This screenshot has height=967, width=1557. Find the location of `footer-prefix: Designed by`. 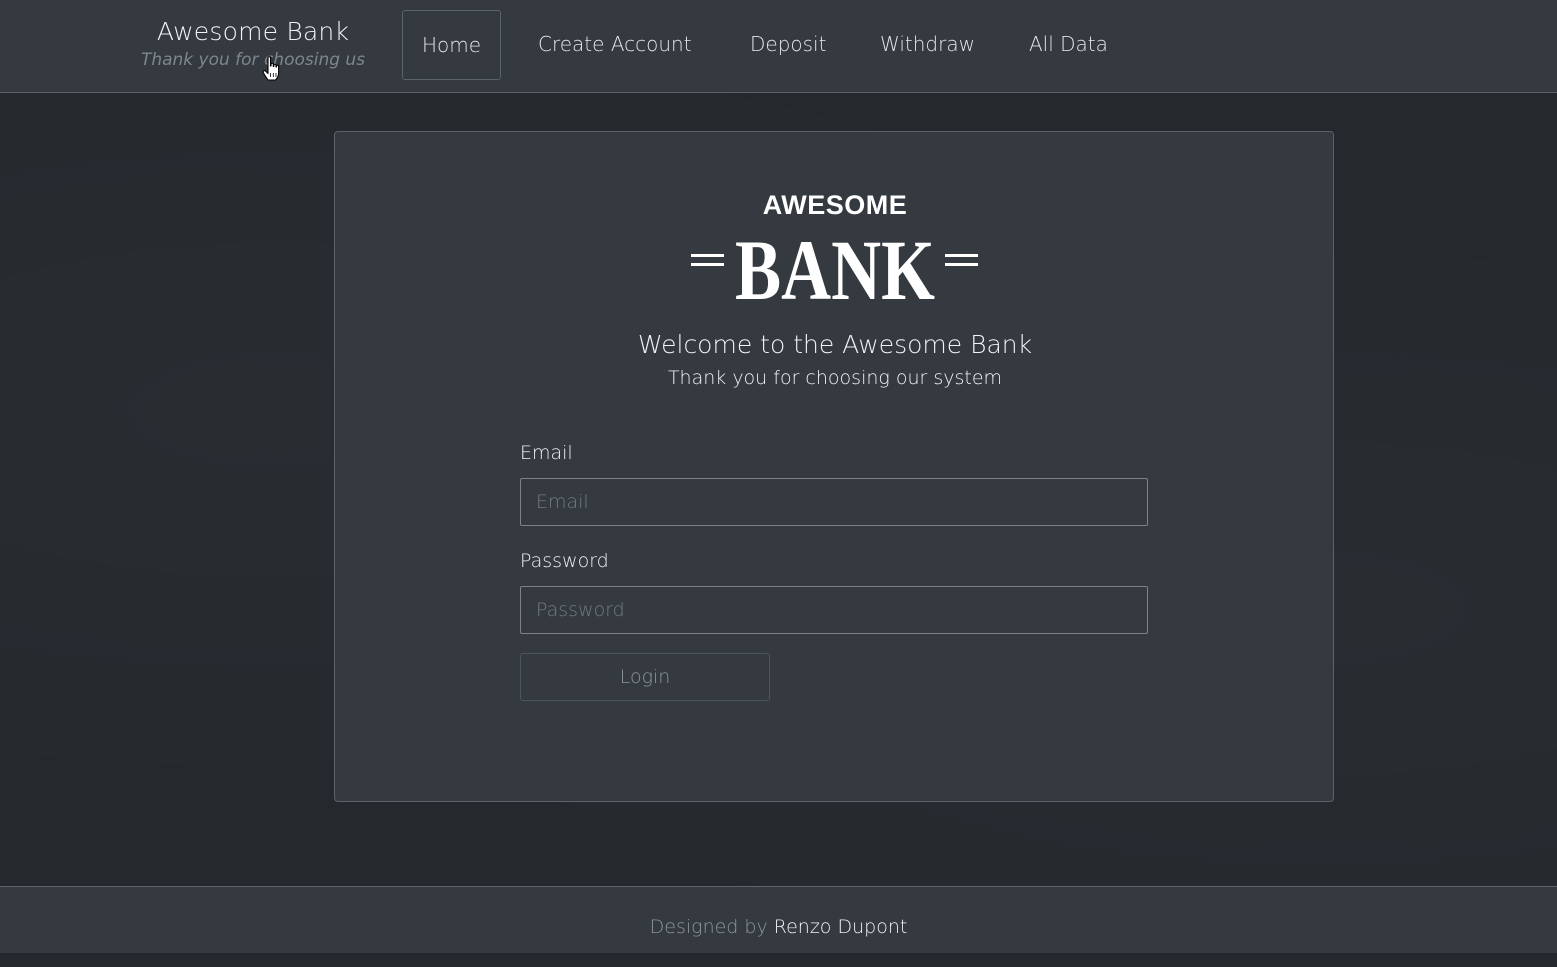

footer-prefix: Designed by is located at coordinates (711, 927).